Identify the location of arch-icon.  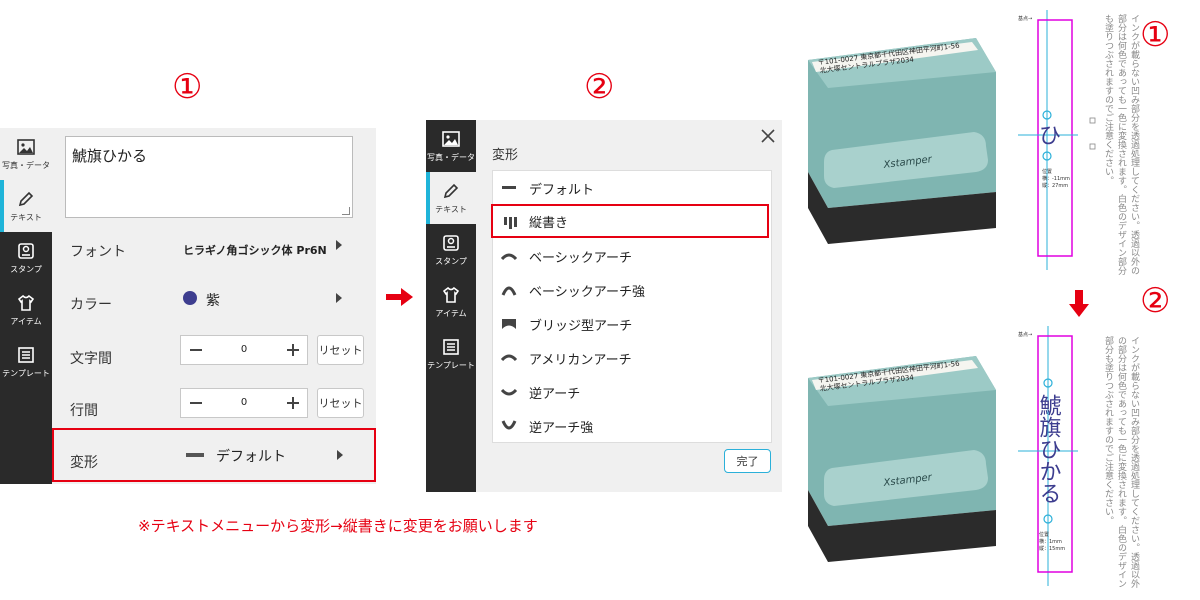
(509, 257).